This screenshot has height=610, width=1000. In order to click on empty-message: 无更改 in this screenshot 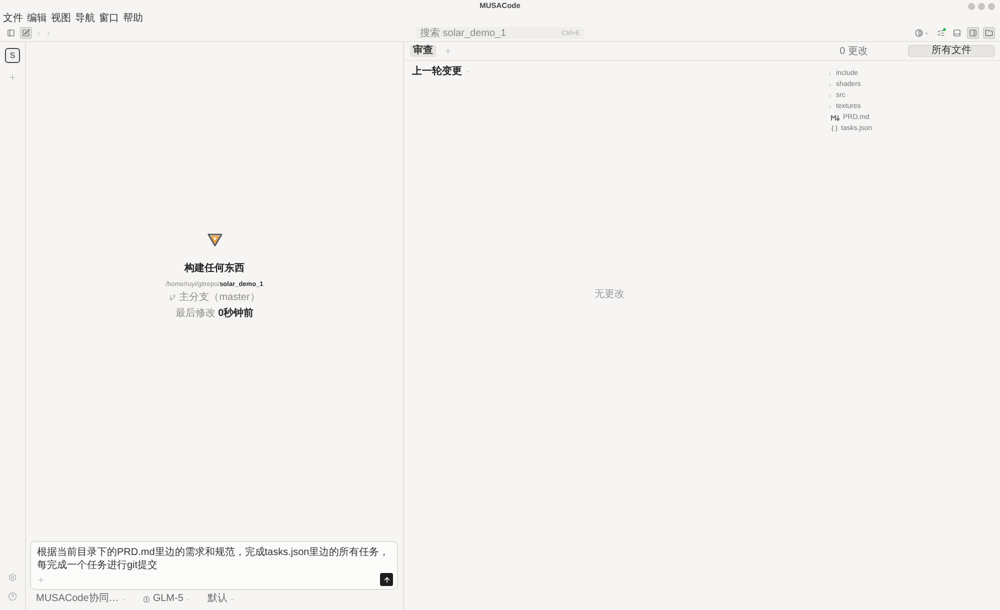, I will do `click(609, 294)`.